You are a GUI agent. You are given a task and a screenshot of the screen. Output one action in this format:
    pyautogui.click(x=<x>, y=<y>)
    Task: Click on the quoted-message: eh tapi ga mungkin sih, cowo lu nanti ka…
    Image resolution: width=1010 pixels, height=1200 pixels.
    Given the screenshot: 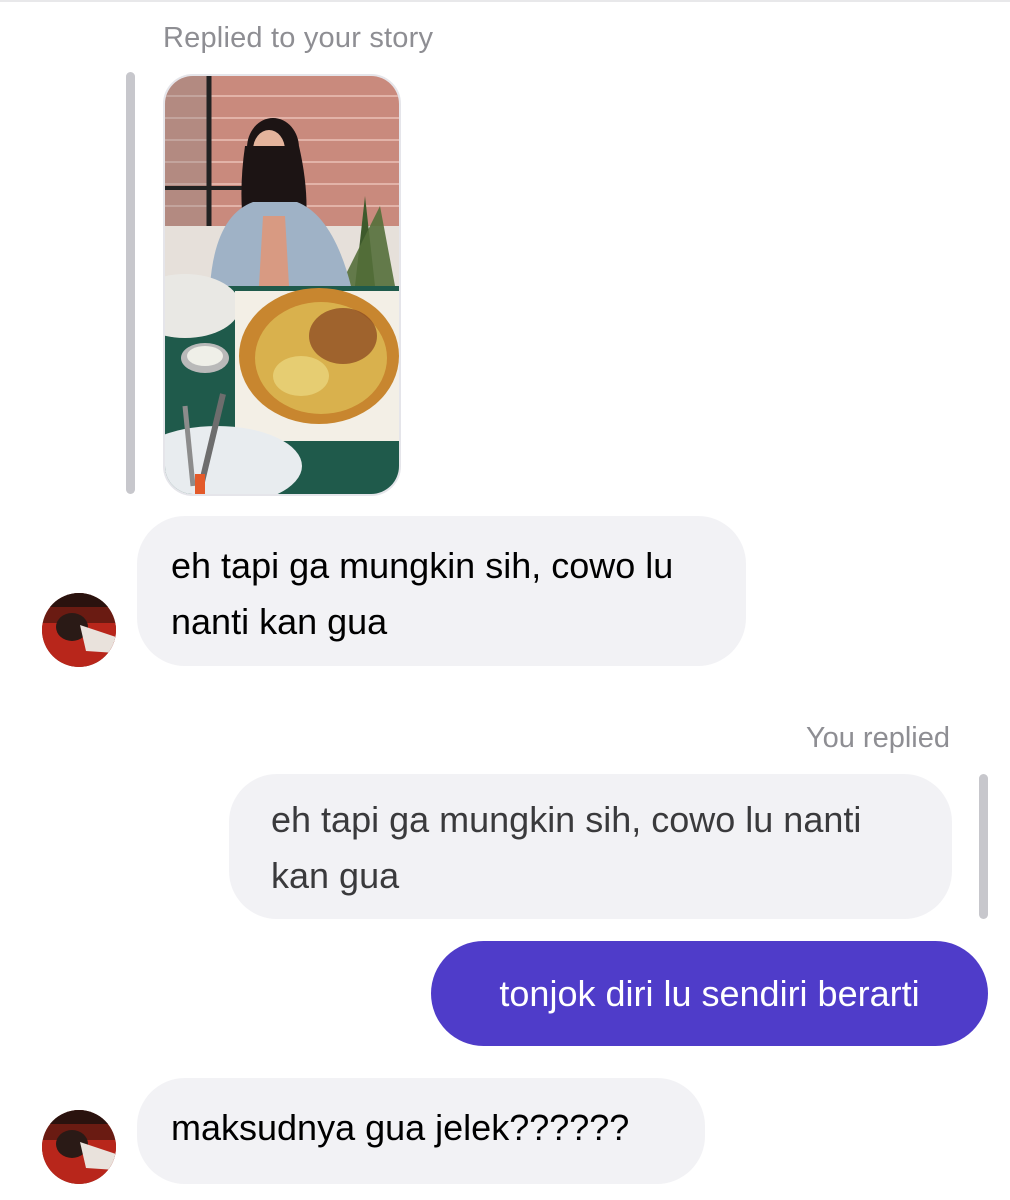 What is the action you would take?
    pyautogui.click(x=590, y=846)
    